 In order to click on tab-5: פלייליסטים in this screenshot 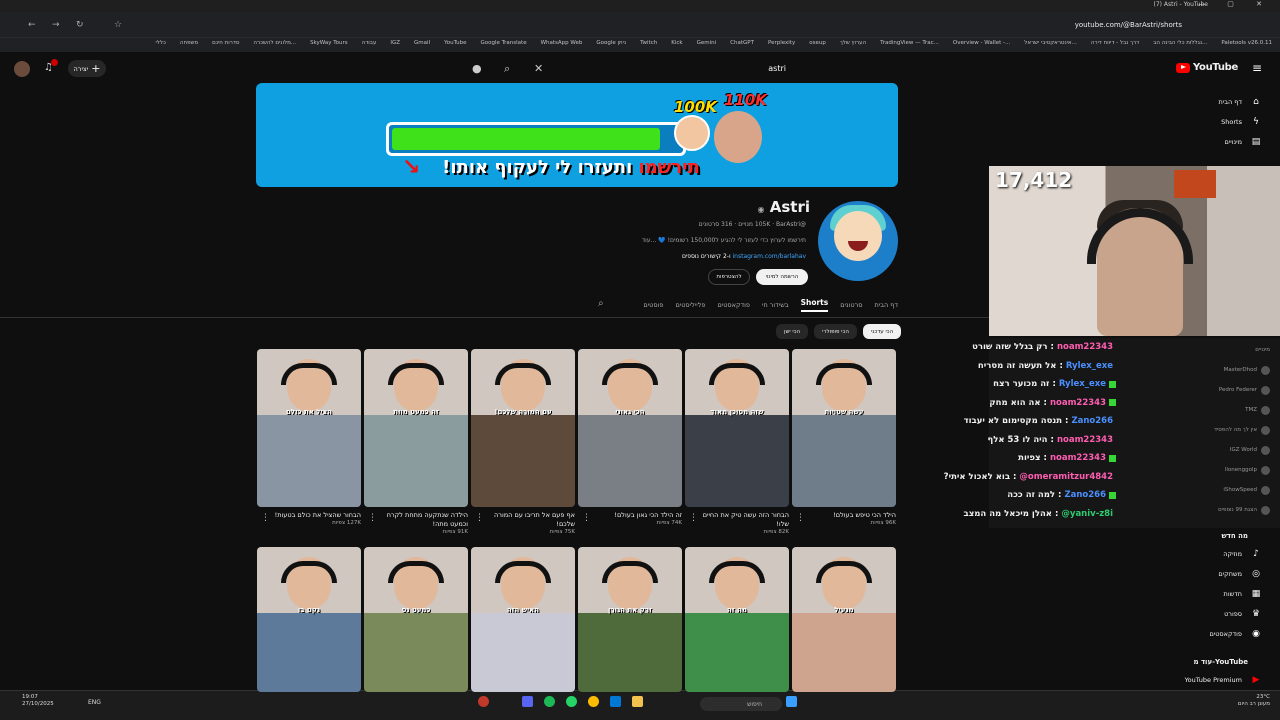, I will do `click(690, 305)`.